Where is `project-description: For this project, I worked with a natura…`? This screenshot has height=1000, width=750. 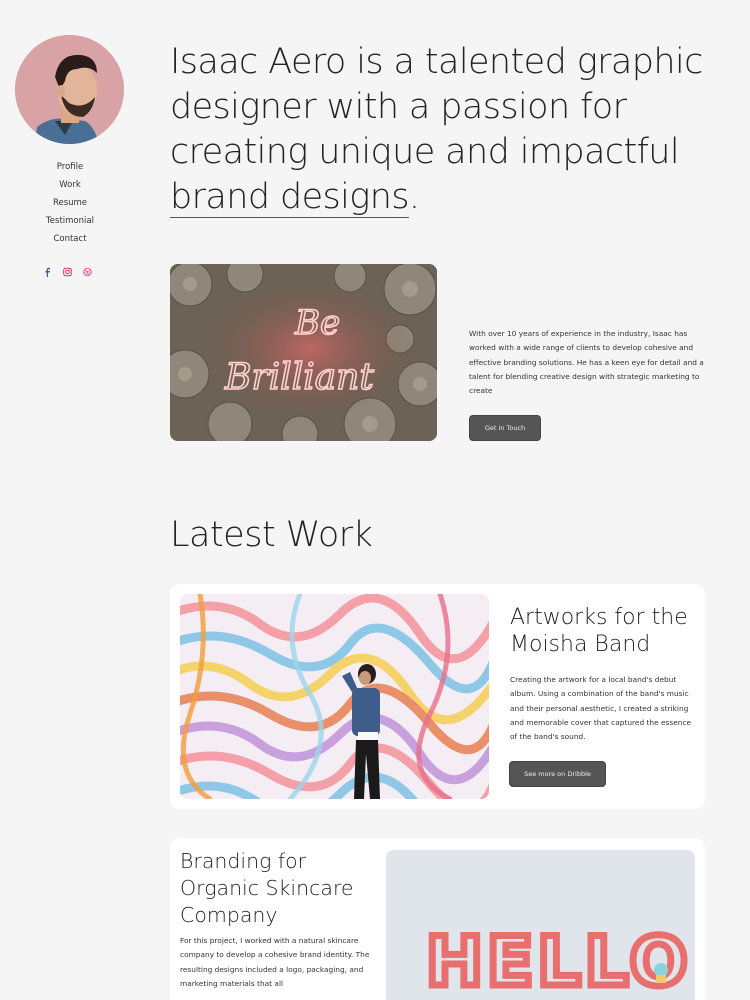 project-description: For this project, I worked with a natura… is located at coordinates (275, 962).